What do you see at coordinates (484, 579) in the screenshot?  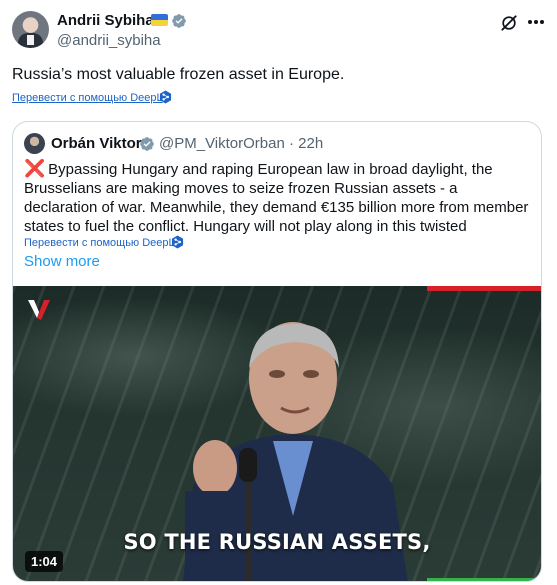 I see `video-green-bar` at bounding box center [484, 579].